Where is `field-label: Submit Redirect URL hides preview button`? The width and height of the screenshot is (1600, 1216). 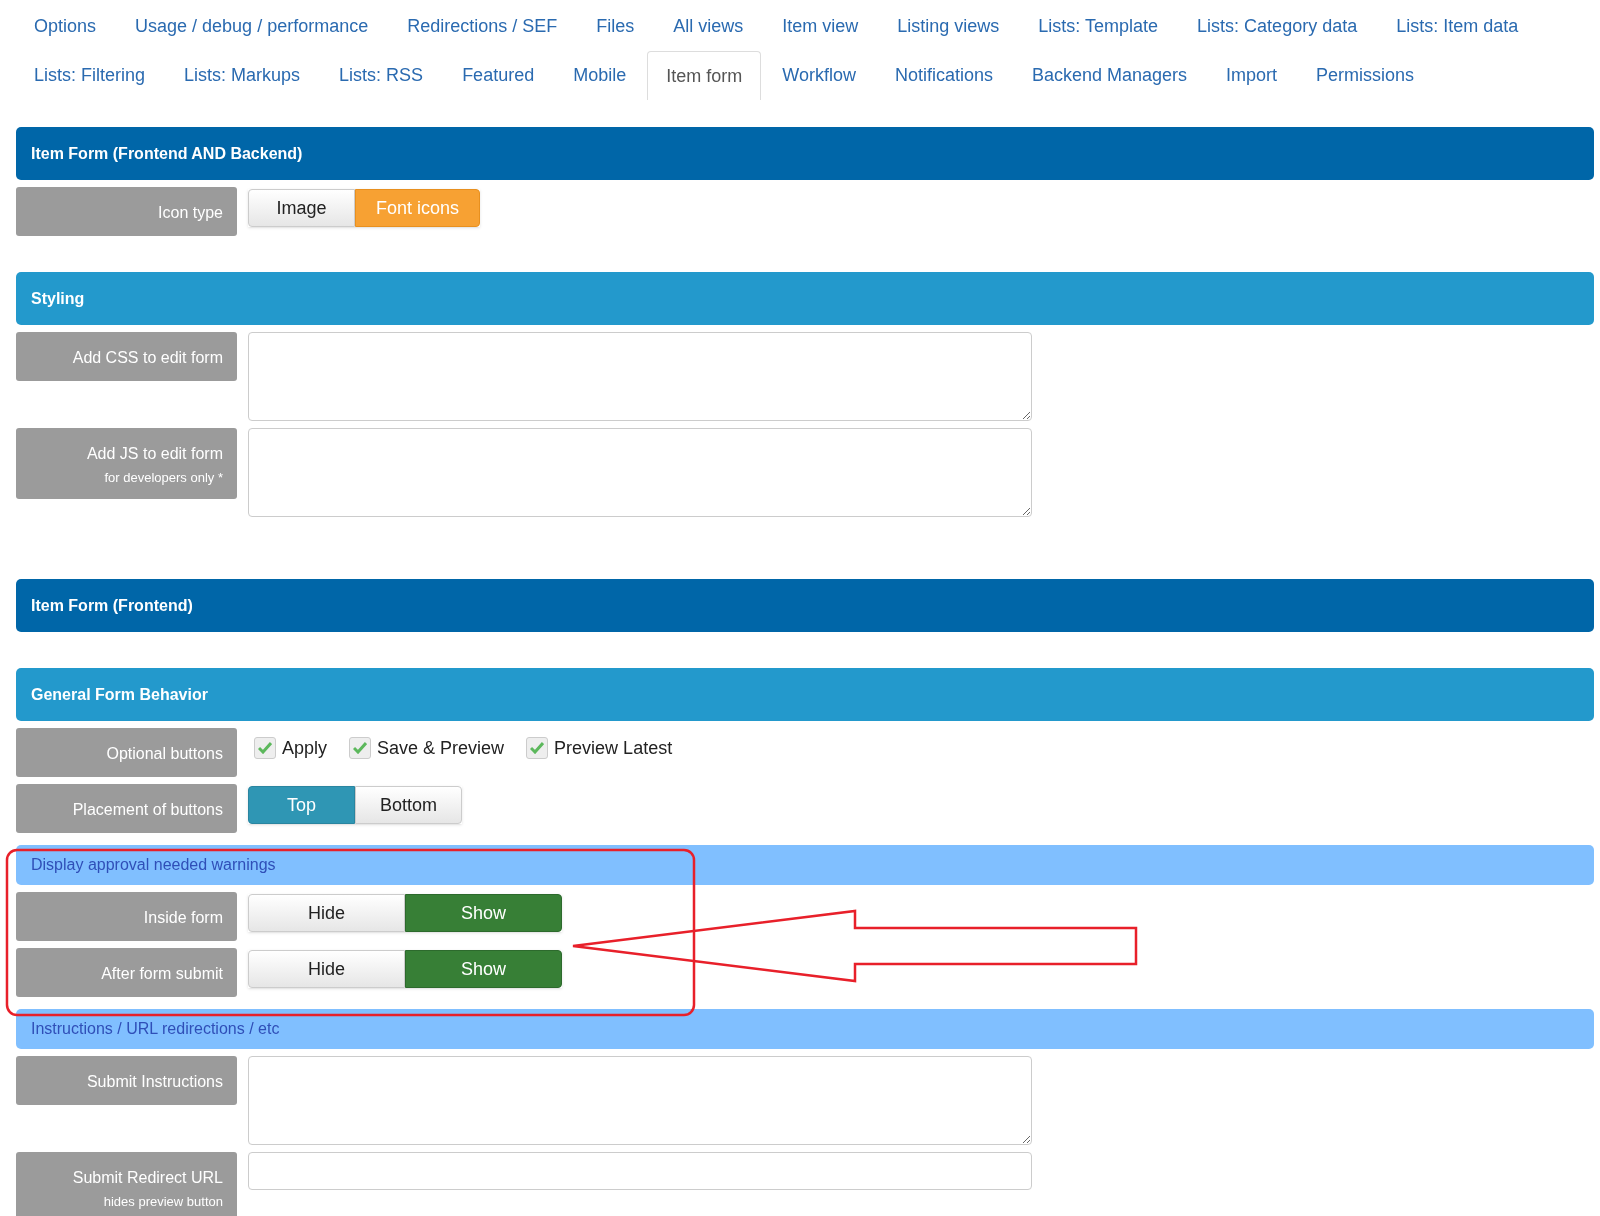
field-label: Submit Redirect URL hides preview button is located at coordinates (126, 1184).